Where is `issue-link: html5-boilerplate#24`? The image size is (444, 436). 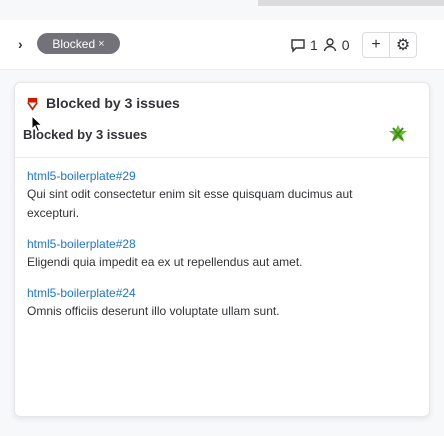 issue-link: html5-boilerplate#24 is located at coordinates (217, 293).